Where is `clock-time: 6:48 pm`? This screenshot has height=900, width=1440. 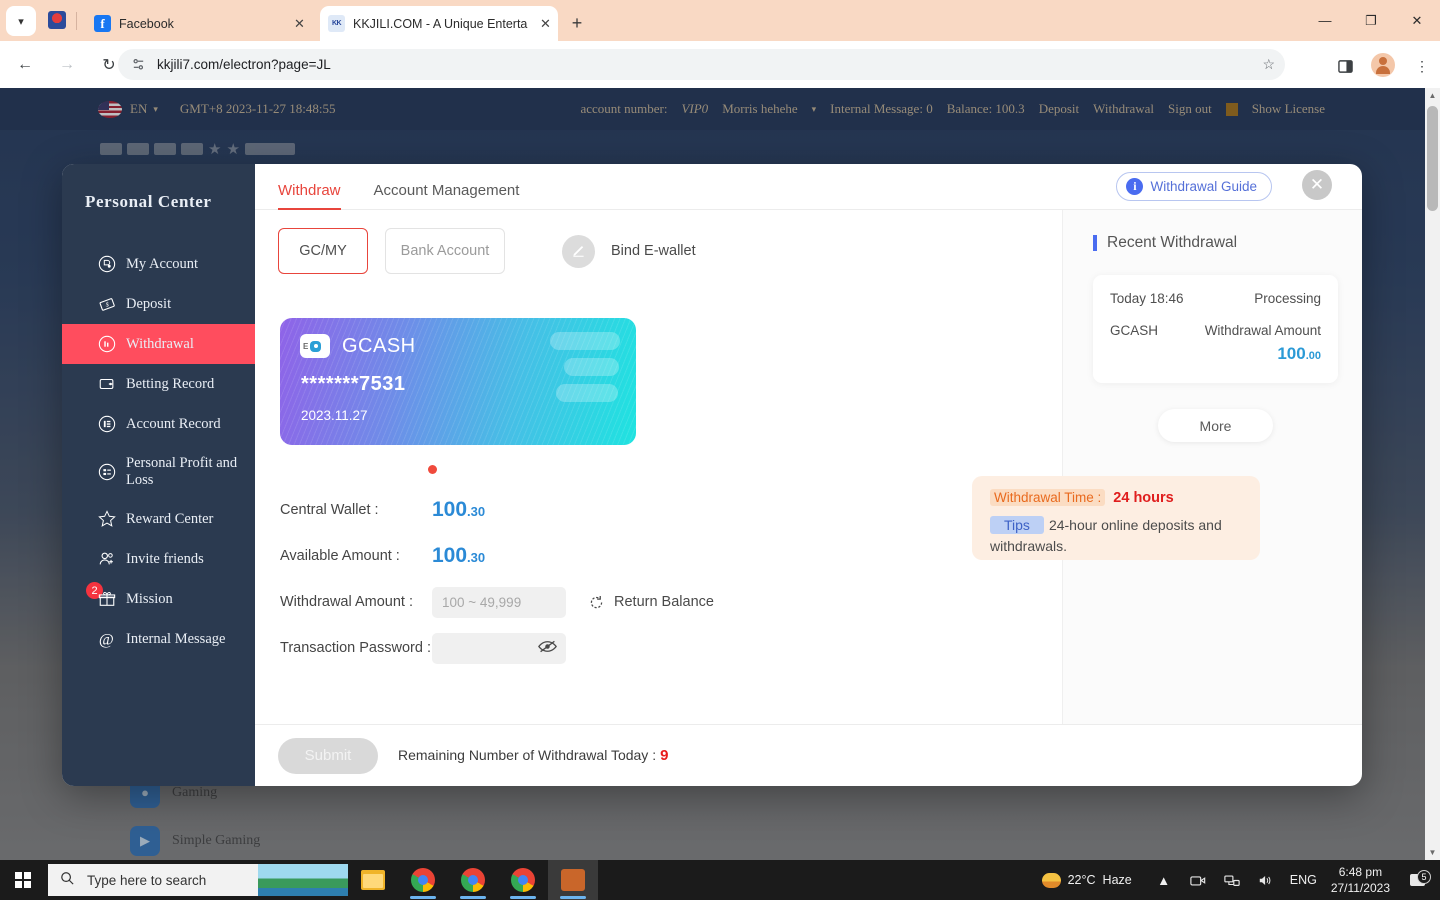
clock-time: 6:48 pm is located at coordinates (1360, 871).